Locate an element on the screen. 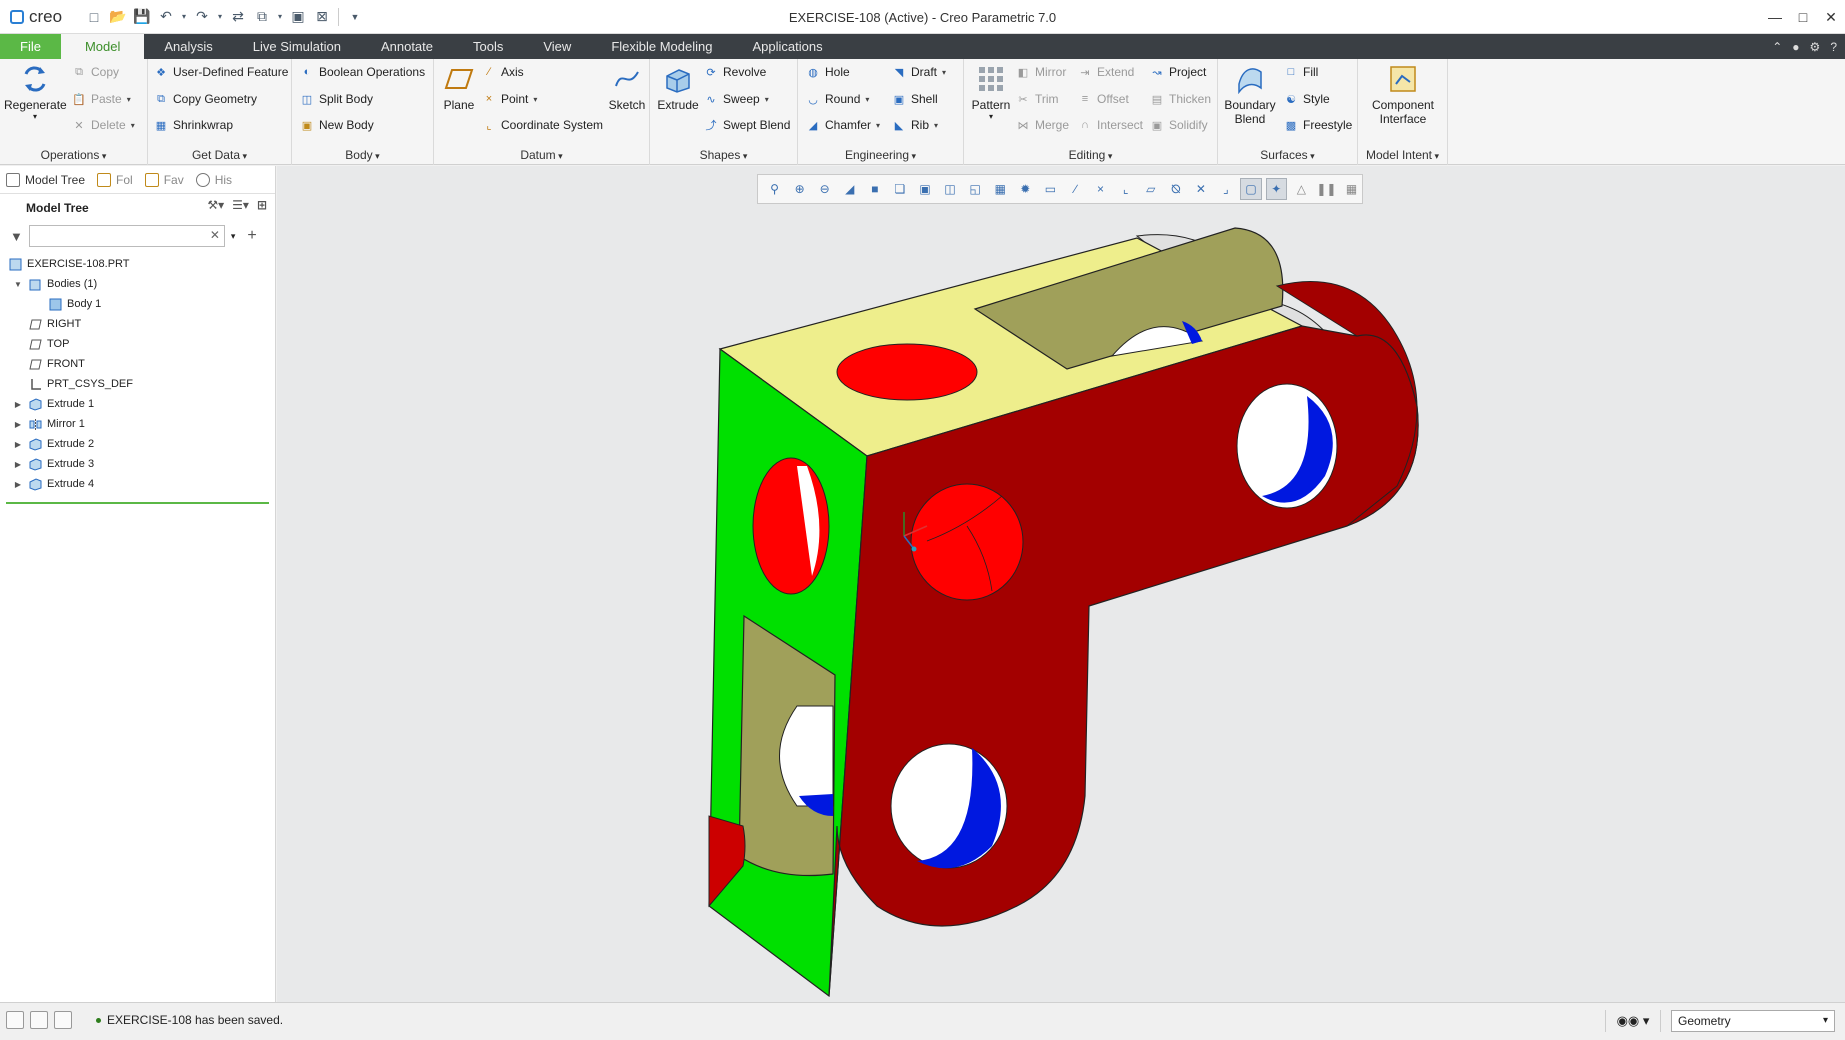 The height and width of the screenshot is (1040, 1845). tab-live-simulation: Live Simulation is located at coordinates (297, 46).